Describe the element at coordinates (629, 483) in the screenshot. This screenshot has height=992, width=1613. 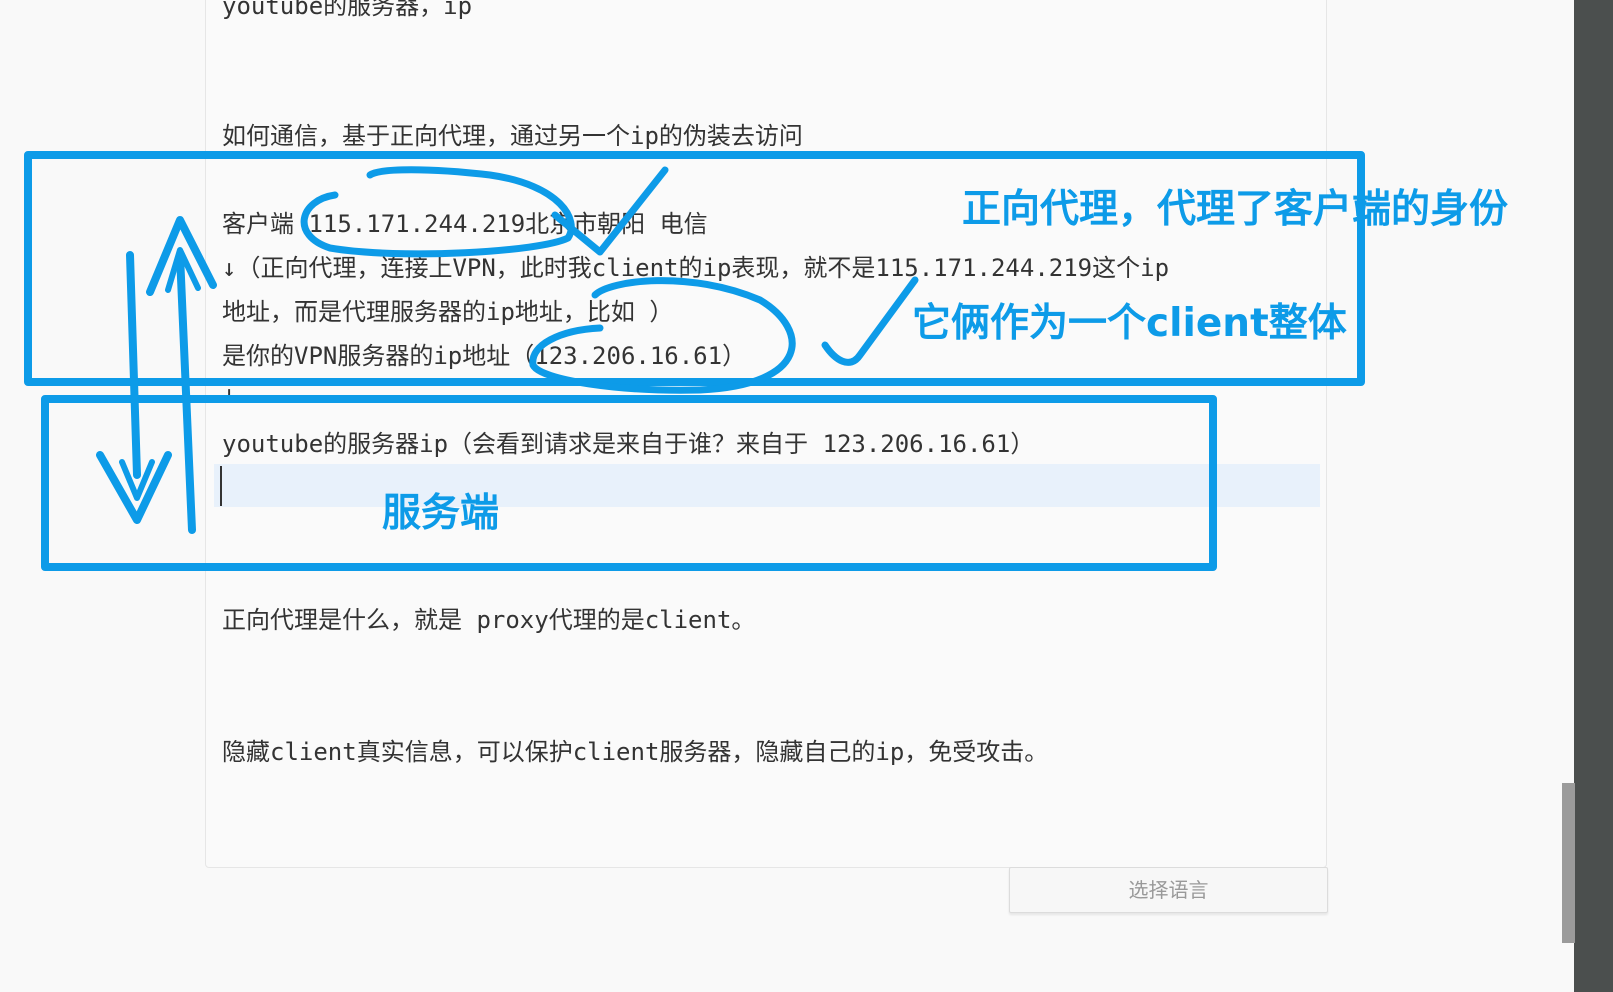
I see `server-box` at that location.